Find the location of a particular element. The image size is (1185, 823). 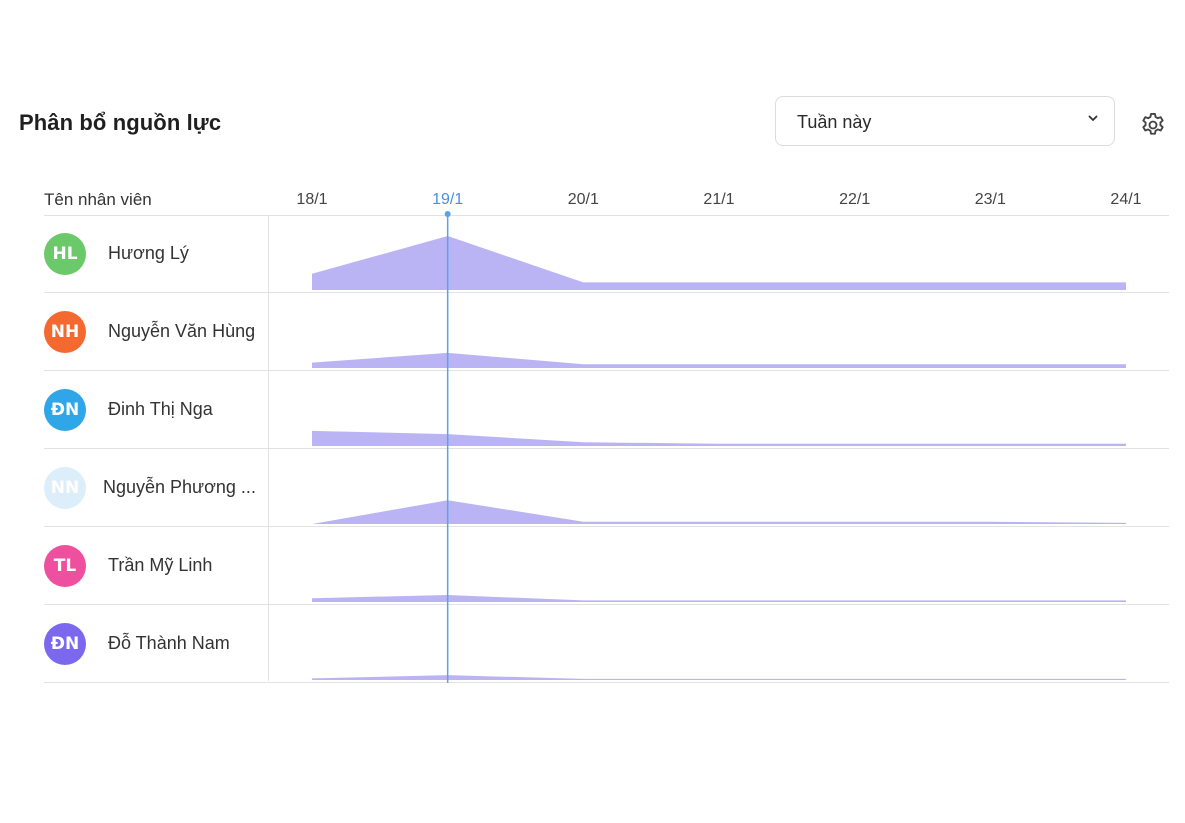

today-marker-dot is located at coordinates (447, 214).